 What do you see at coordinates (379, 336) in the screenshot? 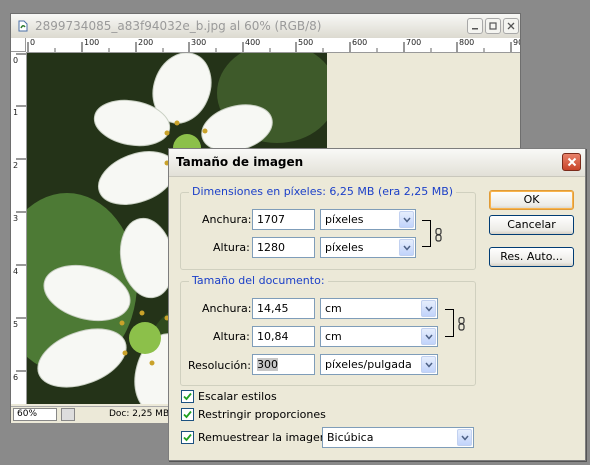
I see `doc-height-unit-select: cm` at bounding box center [379, 336].